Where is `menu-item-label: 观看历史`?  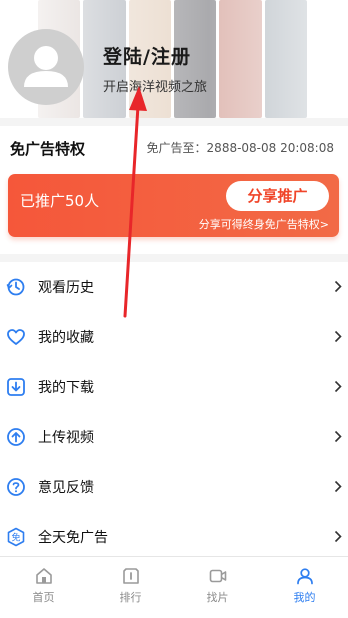 menu-item-label: 观看历史 is located at coordinates (66, 288).